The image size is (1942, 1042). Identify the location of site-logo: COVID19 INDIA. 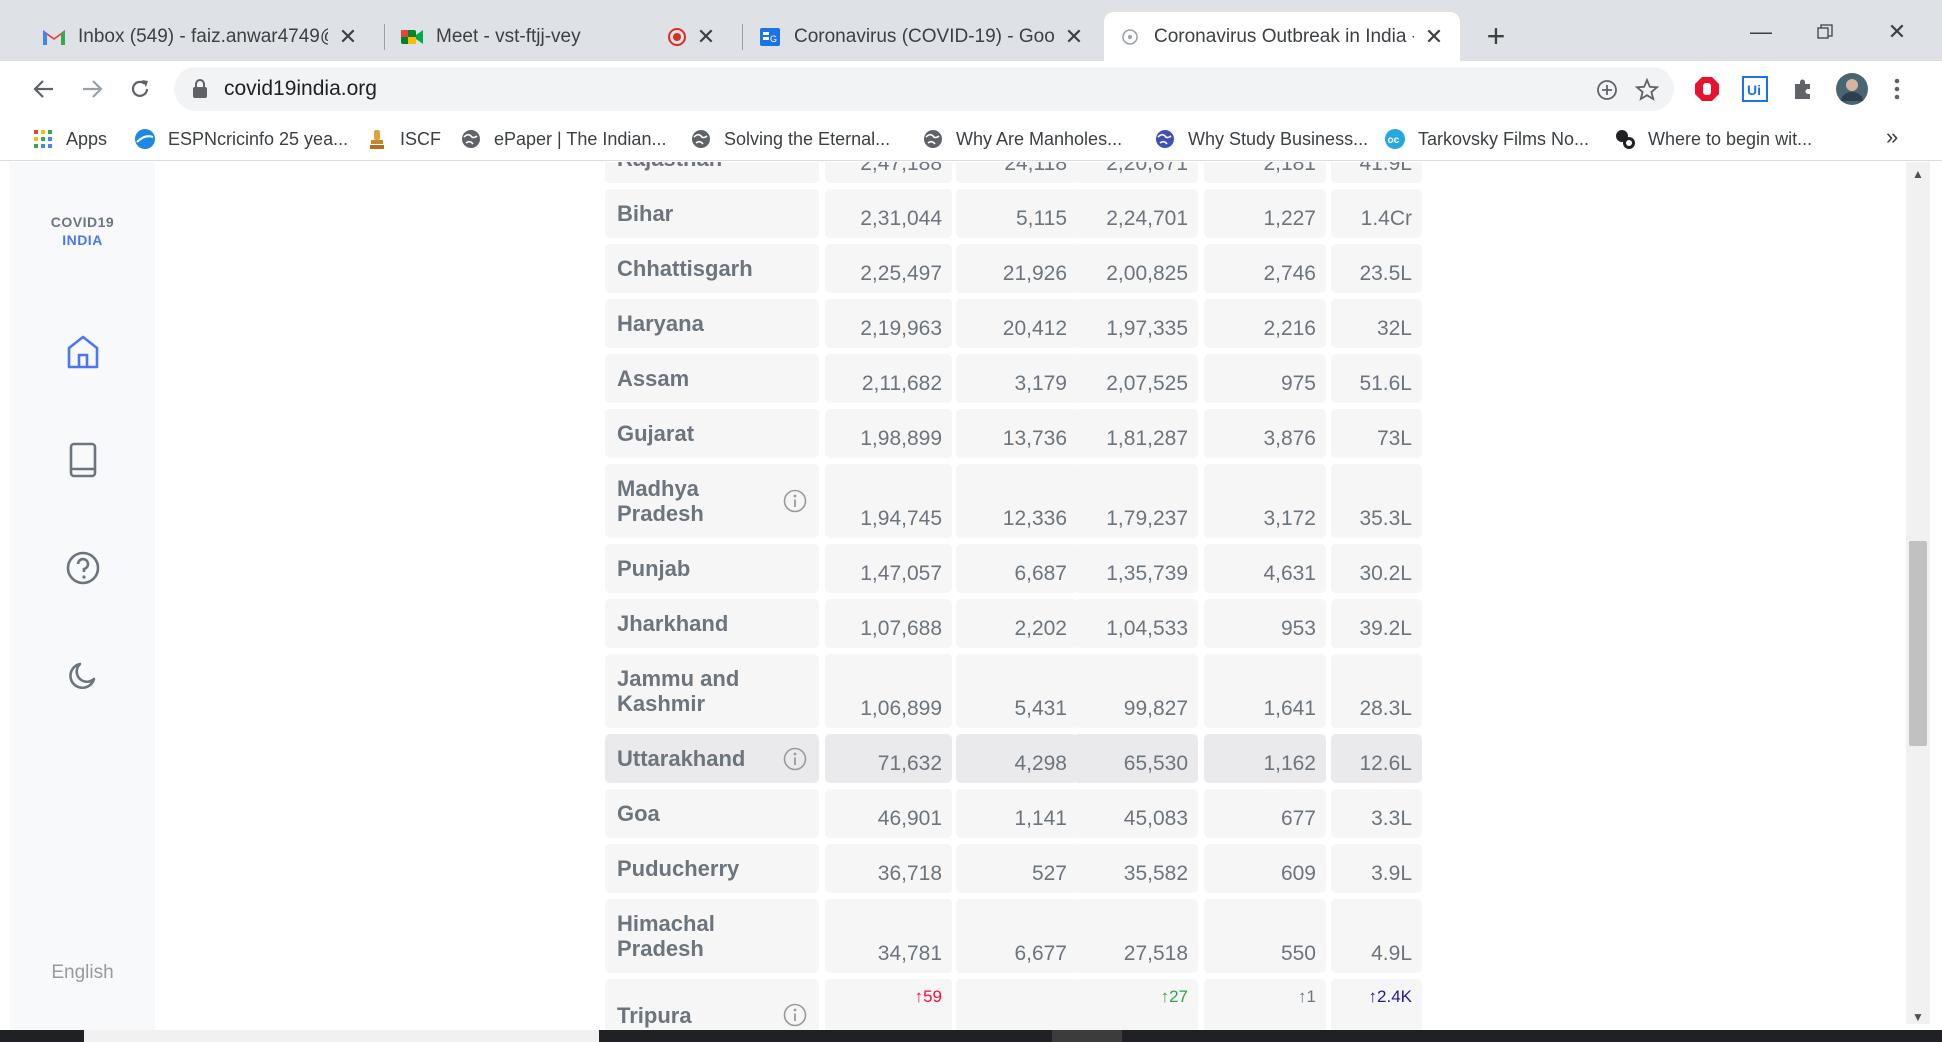
(82, 231).